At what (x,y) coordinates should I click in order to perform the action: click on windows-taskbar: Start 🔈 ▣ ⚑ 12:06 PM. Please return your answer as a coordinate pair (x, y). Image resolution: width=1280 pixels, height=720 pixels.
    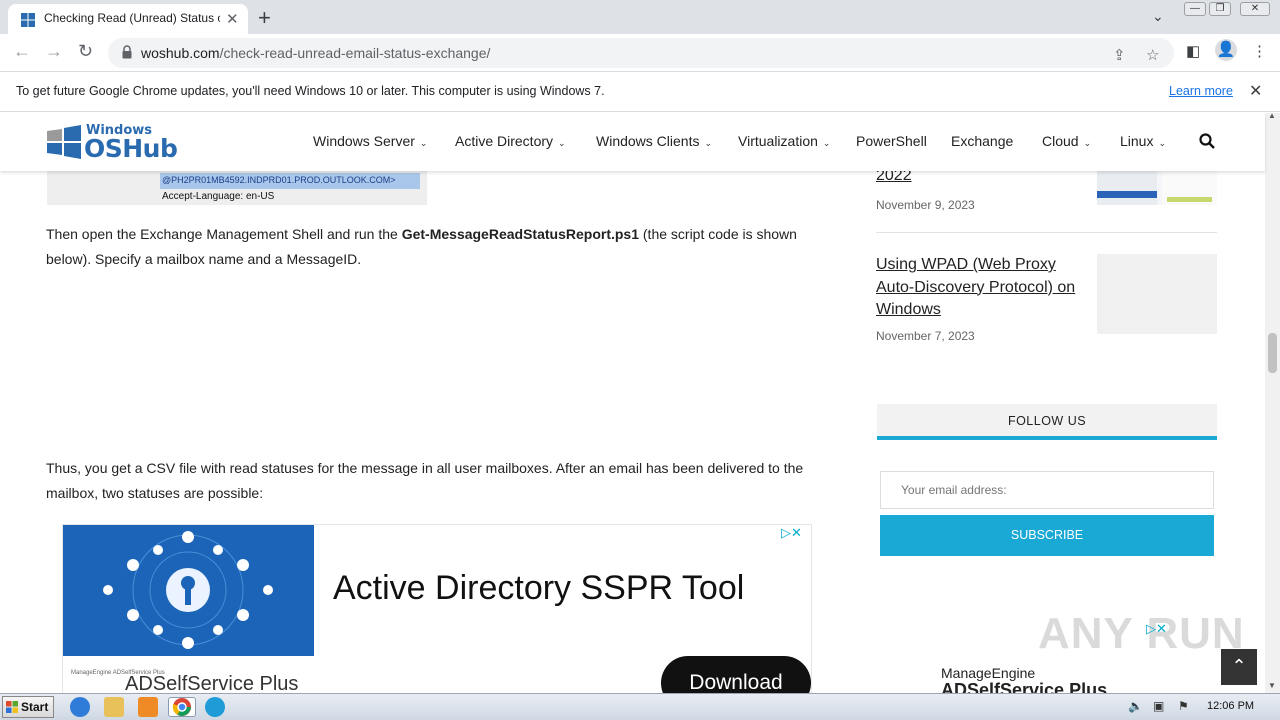
    Looking at the image, I should click on (640, 706).